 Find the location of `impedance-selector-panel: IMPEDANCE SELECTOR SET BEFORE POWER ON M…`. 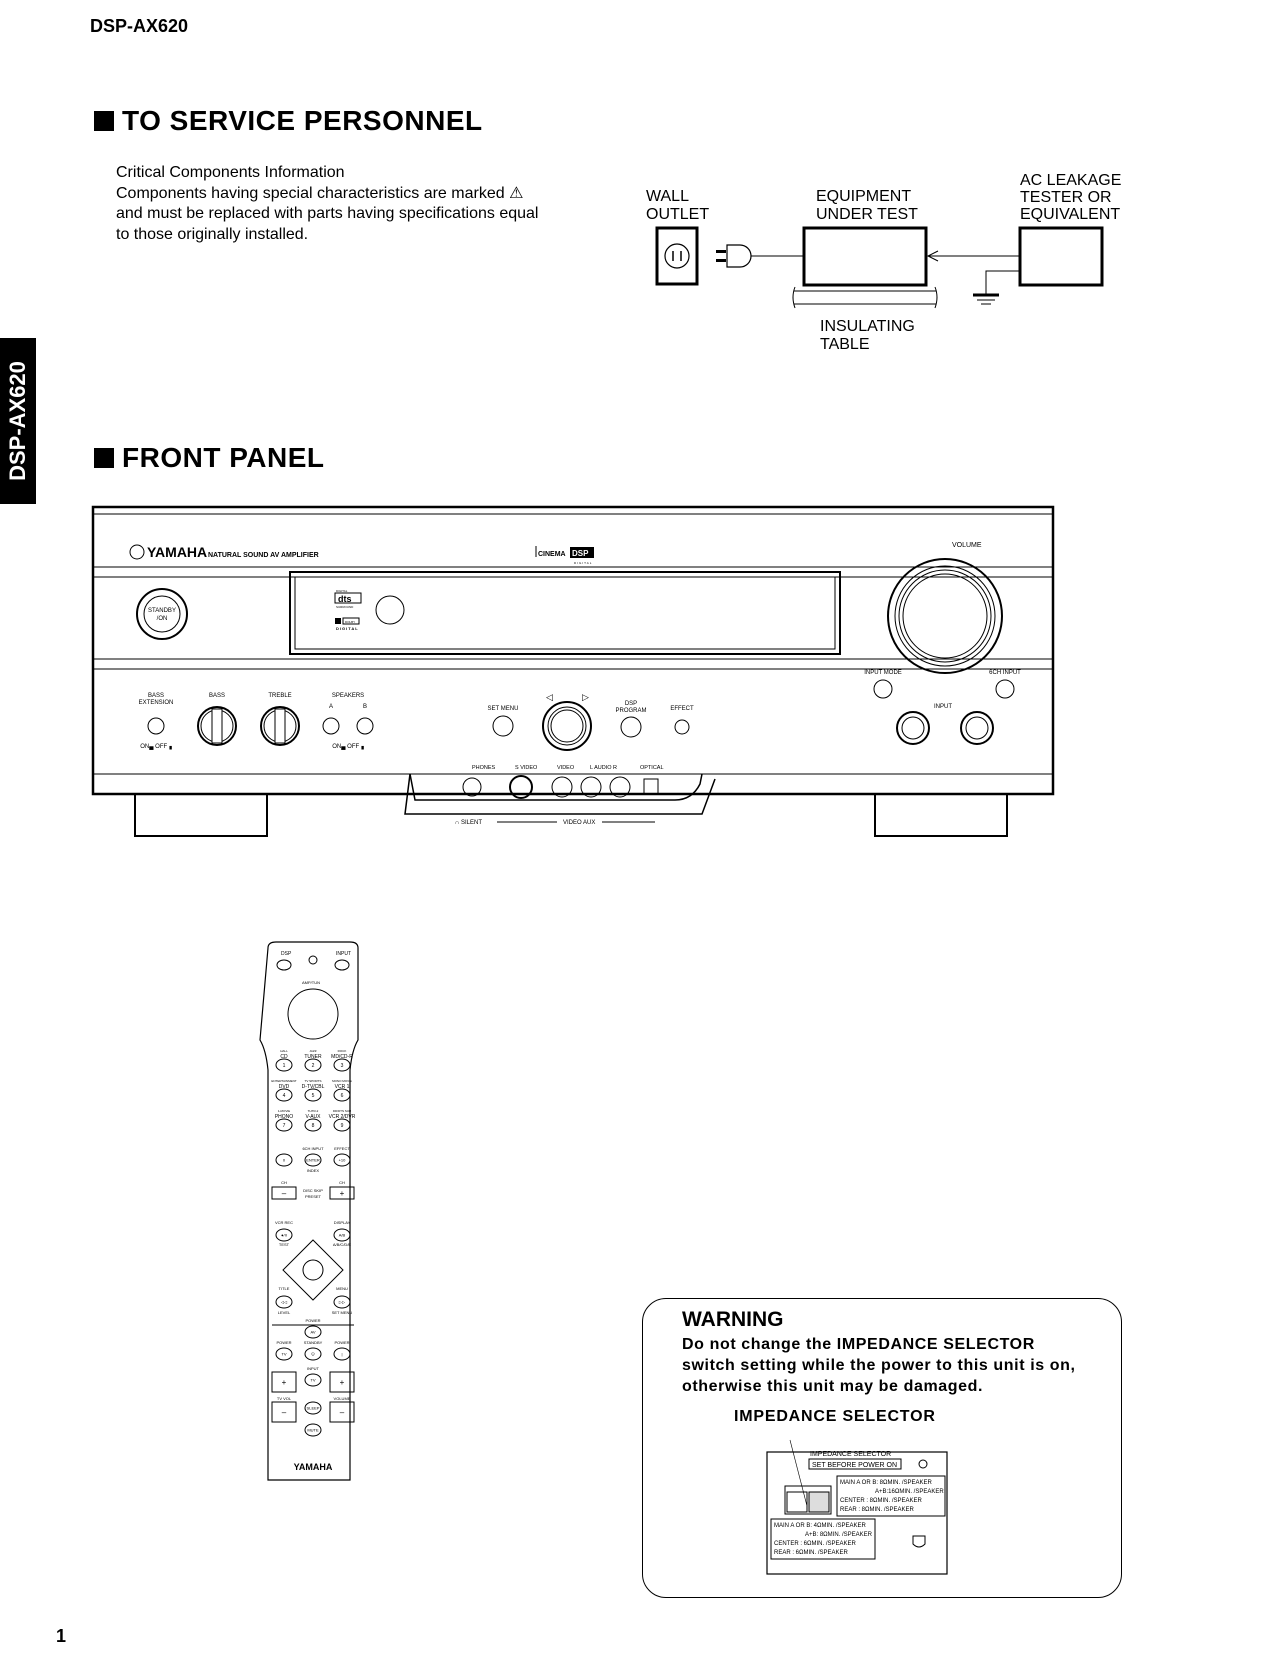

impedance-selector-panel: IMPEDANCE SELECTOR SET BEFORE POWER ON M… is located at coordinates (857, 1507).